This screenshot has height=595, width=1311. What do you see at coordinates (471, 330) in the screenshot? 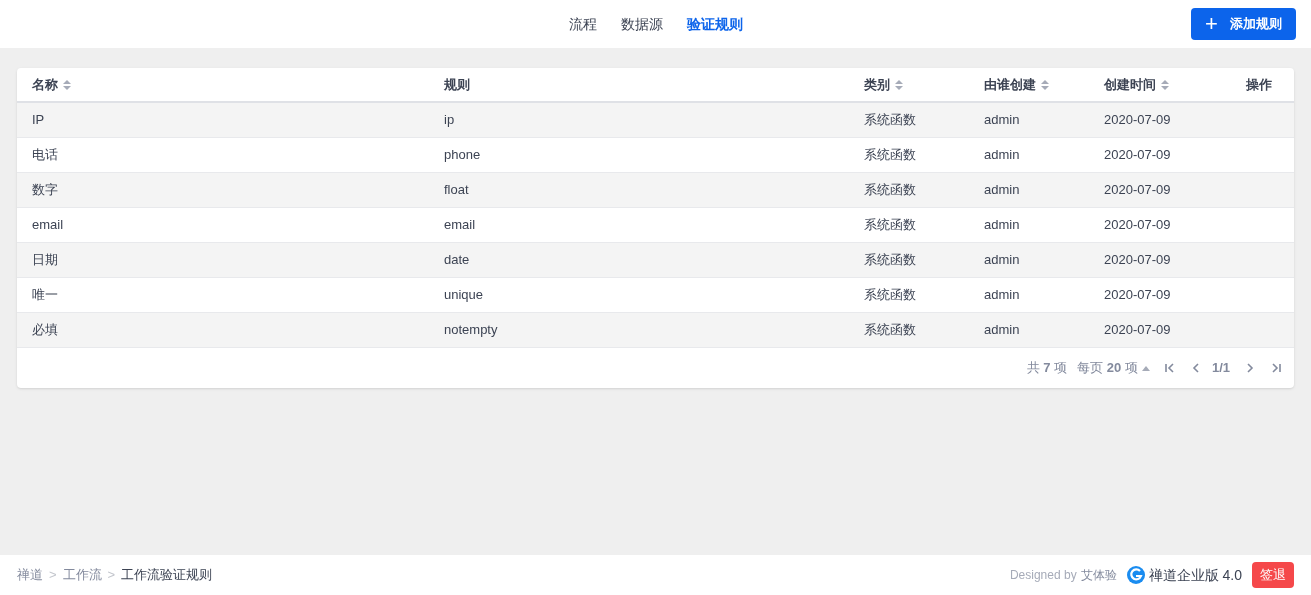
I see `table-cell: notempty` at bounding box center [471, 330].